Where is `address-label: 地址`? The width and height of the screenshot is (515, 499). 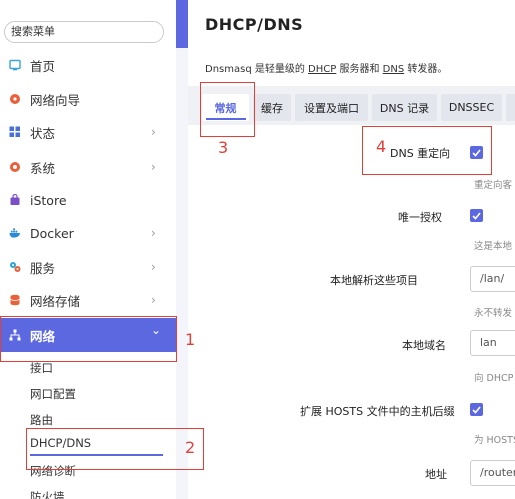 address-label: 地址 is located at coordinates (436, 474).